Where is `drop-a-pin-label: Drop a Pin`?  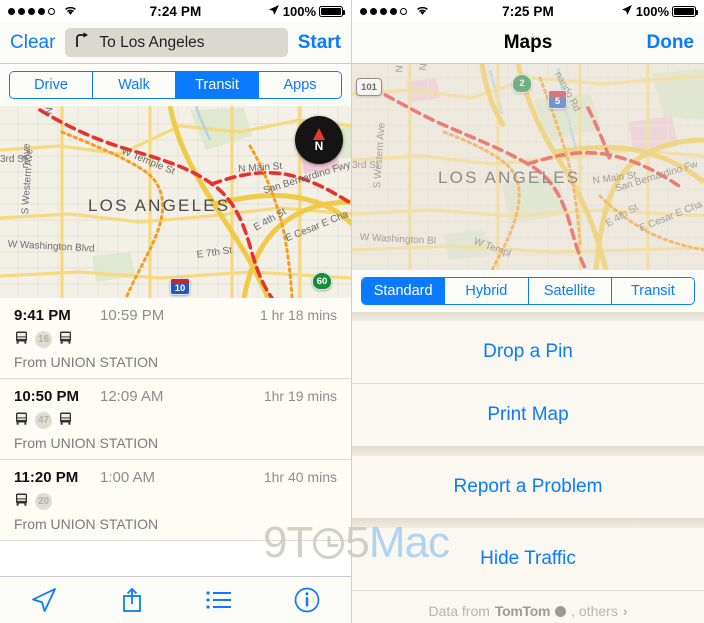
drop-a-pin-label: Drop a Pin is located at coordinates (528, 351).